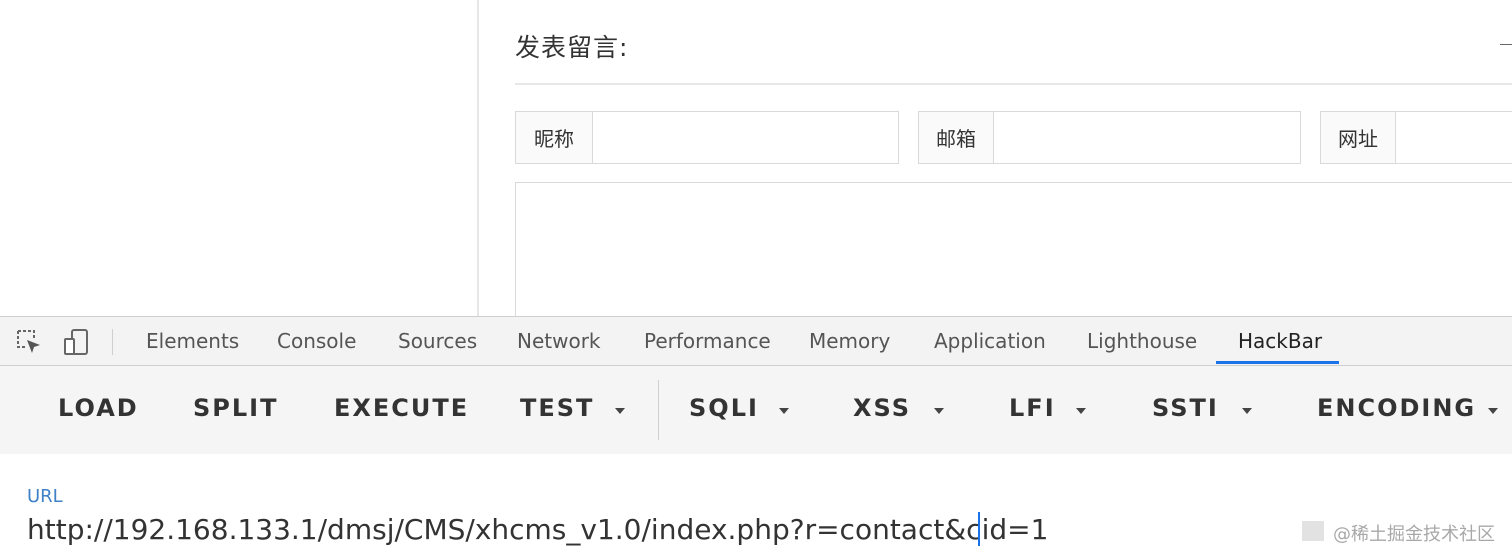 Image resolution: width=1512 pixels, height=558 pixels. I want to click on collapse-icon, so click(1506, 44).